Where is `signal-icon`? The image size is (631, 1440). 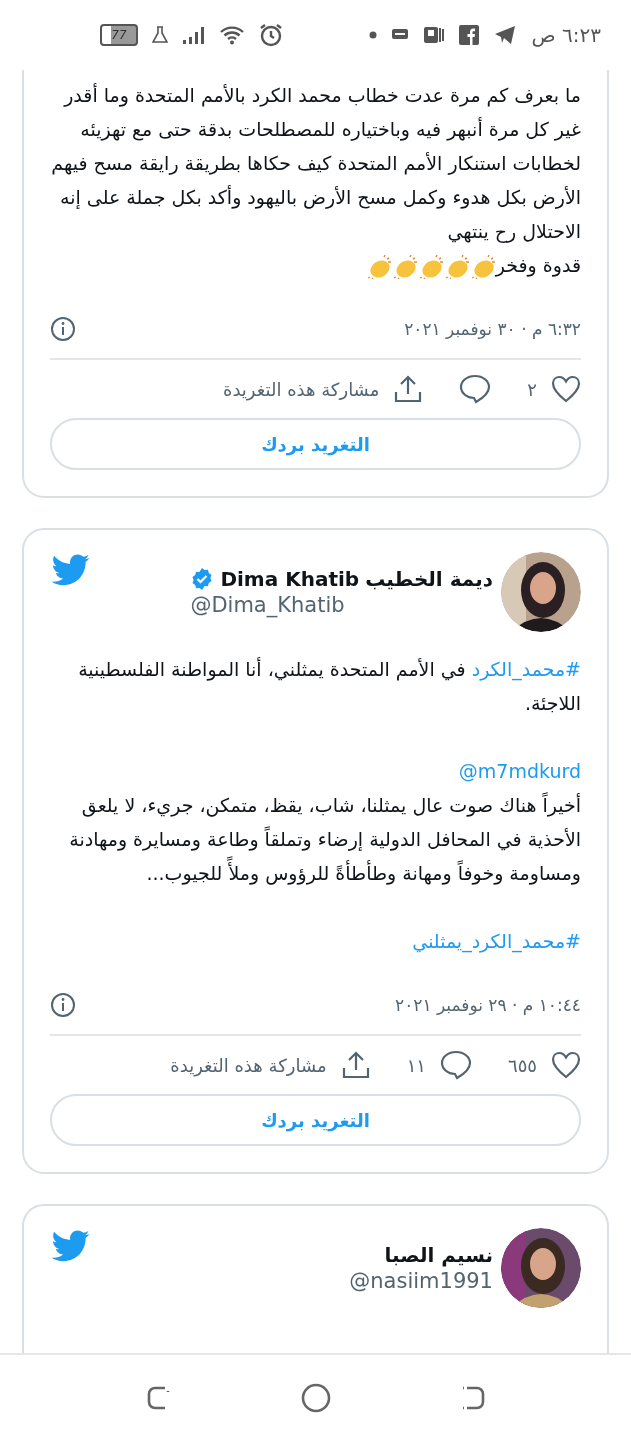
signal-icon is located at coordinates (194, 35).